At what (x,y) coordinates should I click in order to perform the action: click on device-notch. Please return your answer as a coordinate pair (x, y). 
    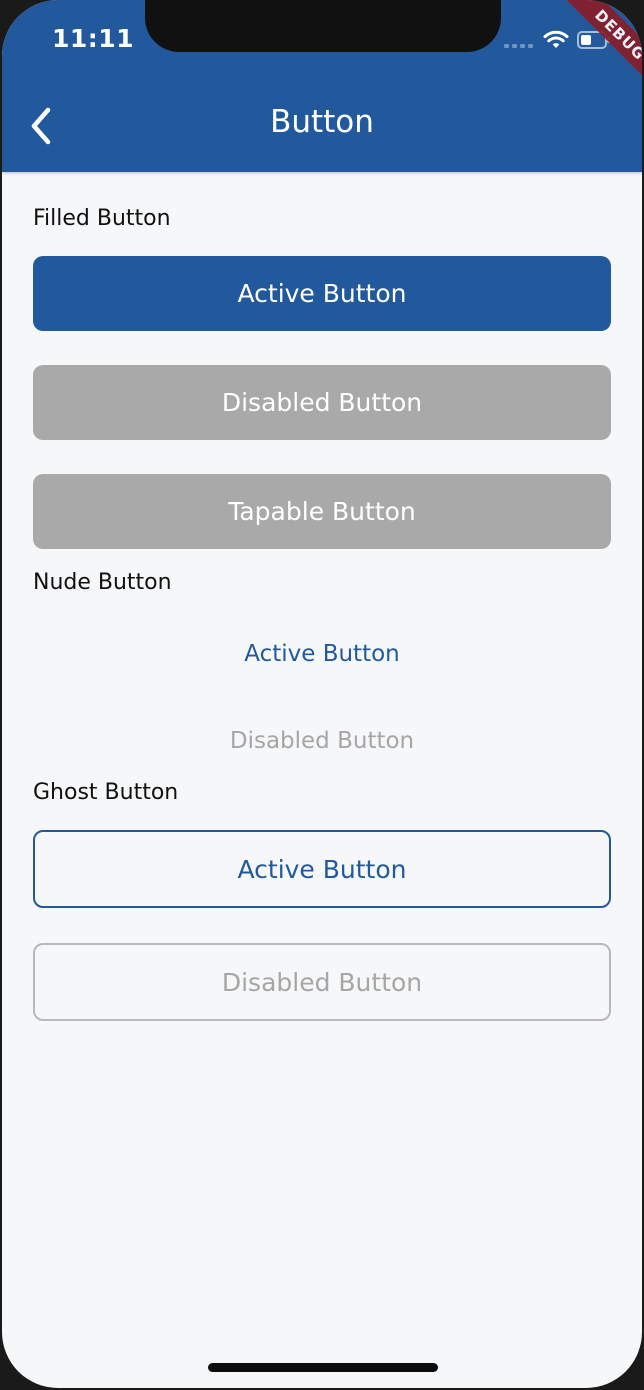
    Looking at the image, I should click on (323, 26).